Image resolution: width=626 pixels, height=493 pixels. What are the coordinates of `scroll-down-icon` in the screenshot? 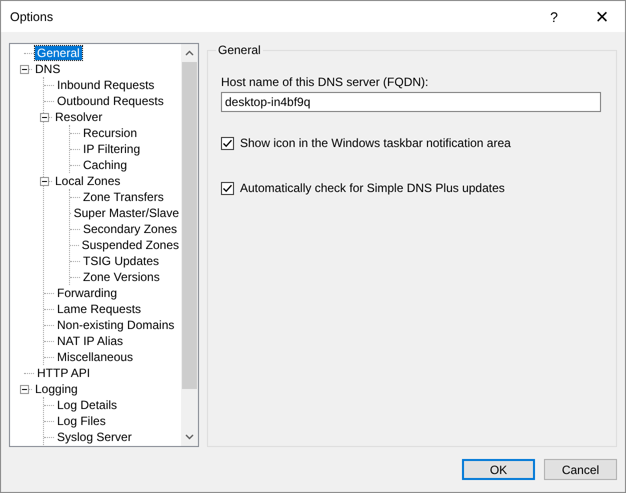 It's located at (189, 437).